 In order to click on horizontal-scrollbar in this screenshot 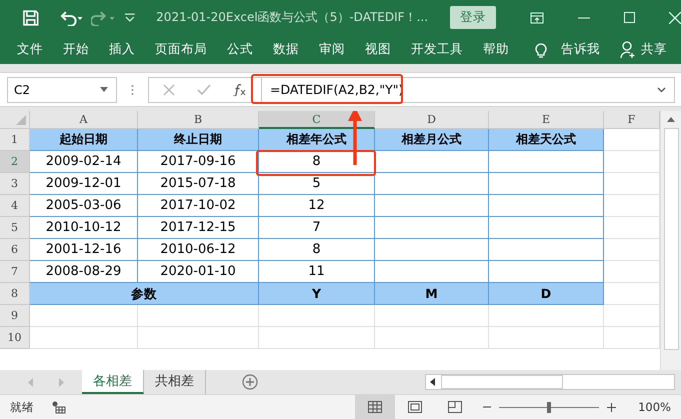, I will do `click(550, 382)`.